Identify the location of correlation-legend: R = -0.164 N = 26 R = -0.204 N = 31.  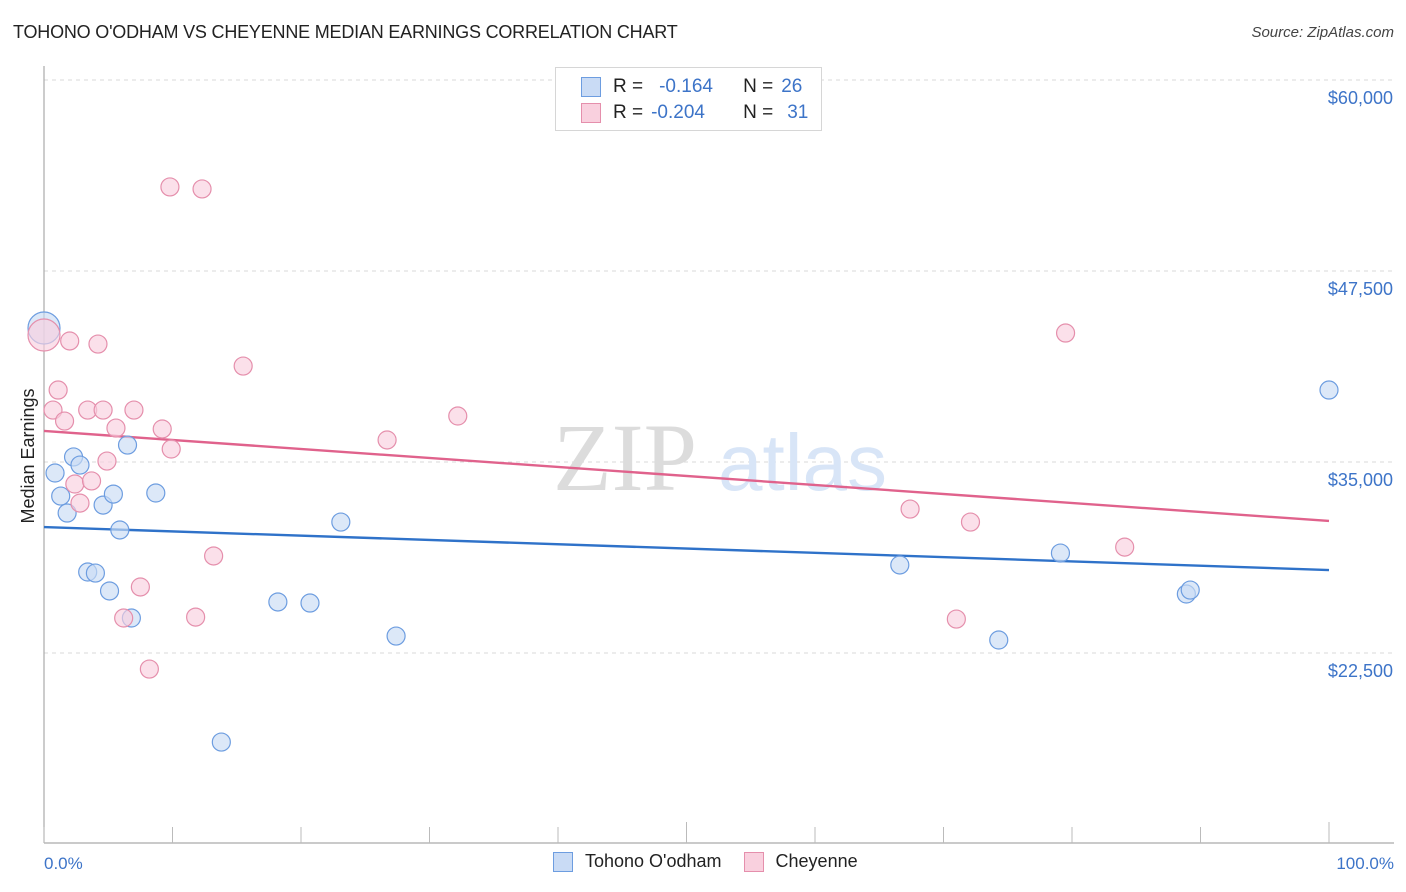
(688, 99).